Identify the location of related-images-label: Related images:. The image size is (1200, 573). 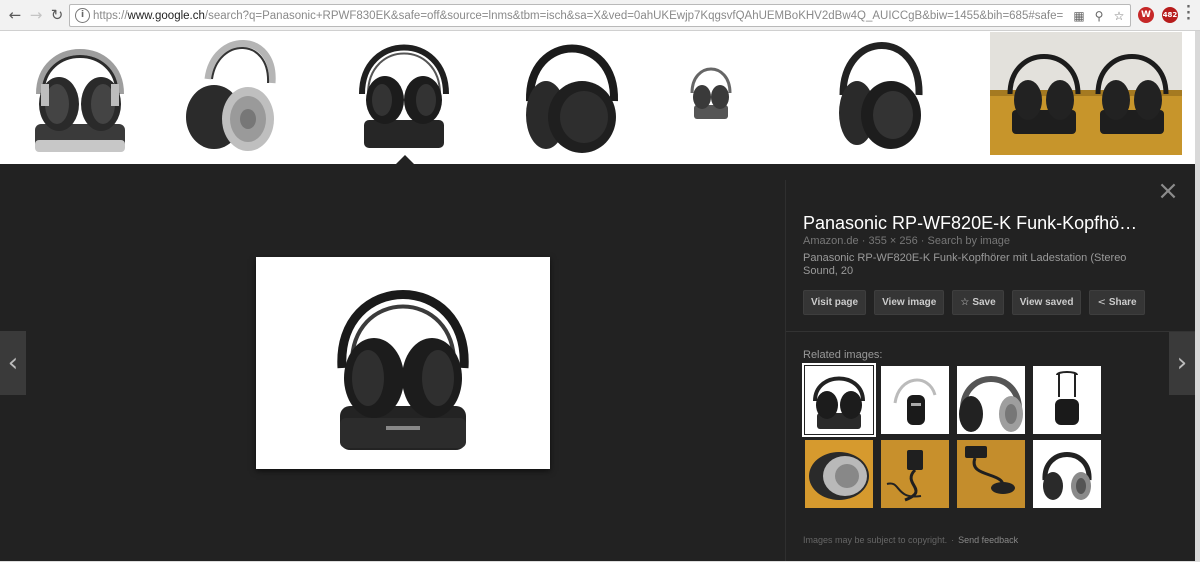
(843, 355).